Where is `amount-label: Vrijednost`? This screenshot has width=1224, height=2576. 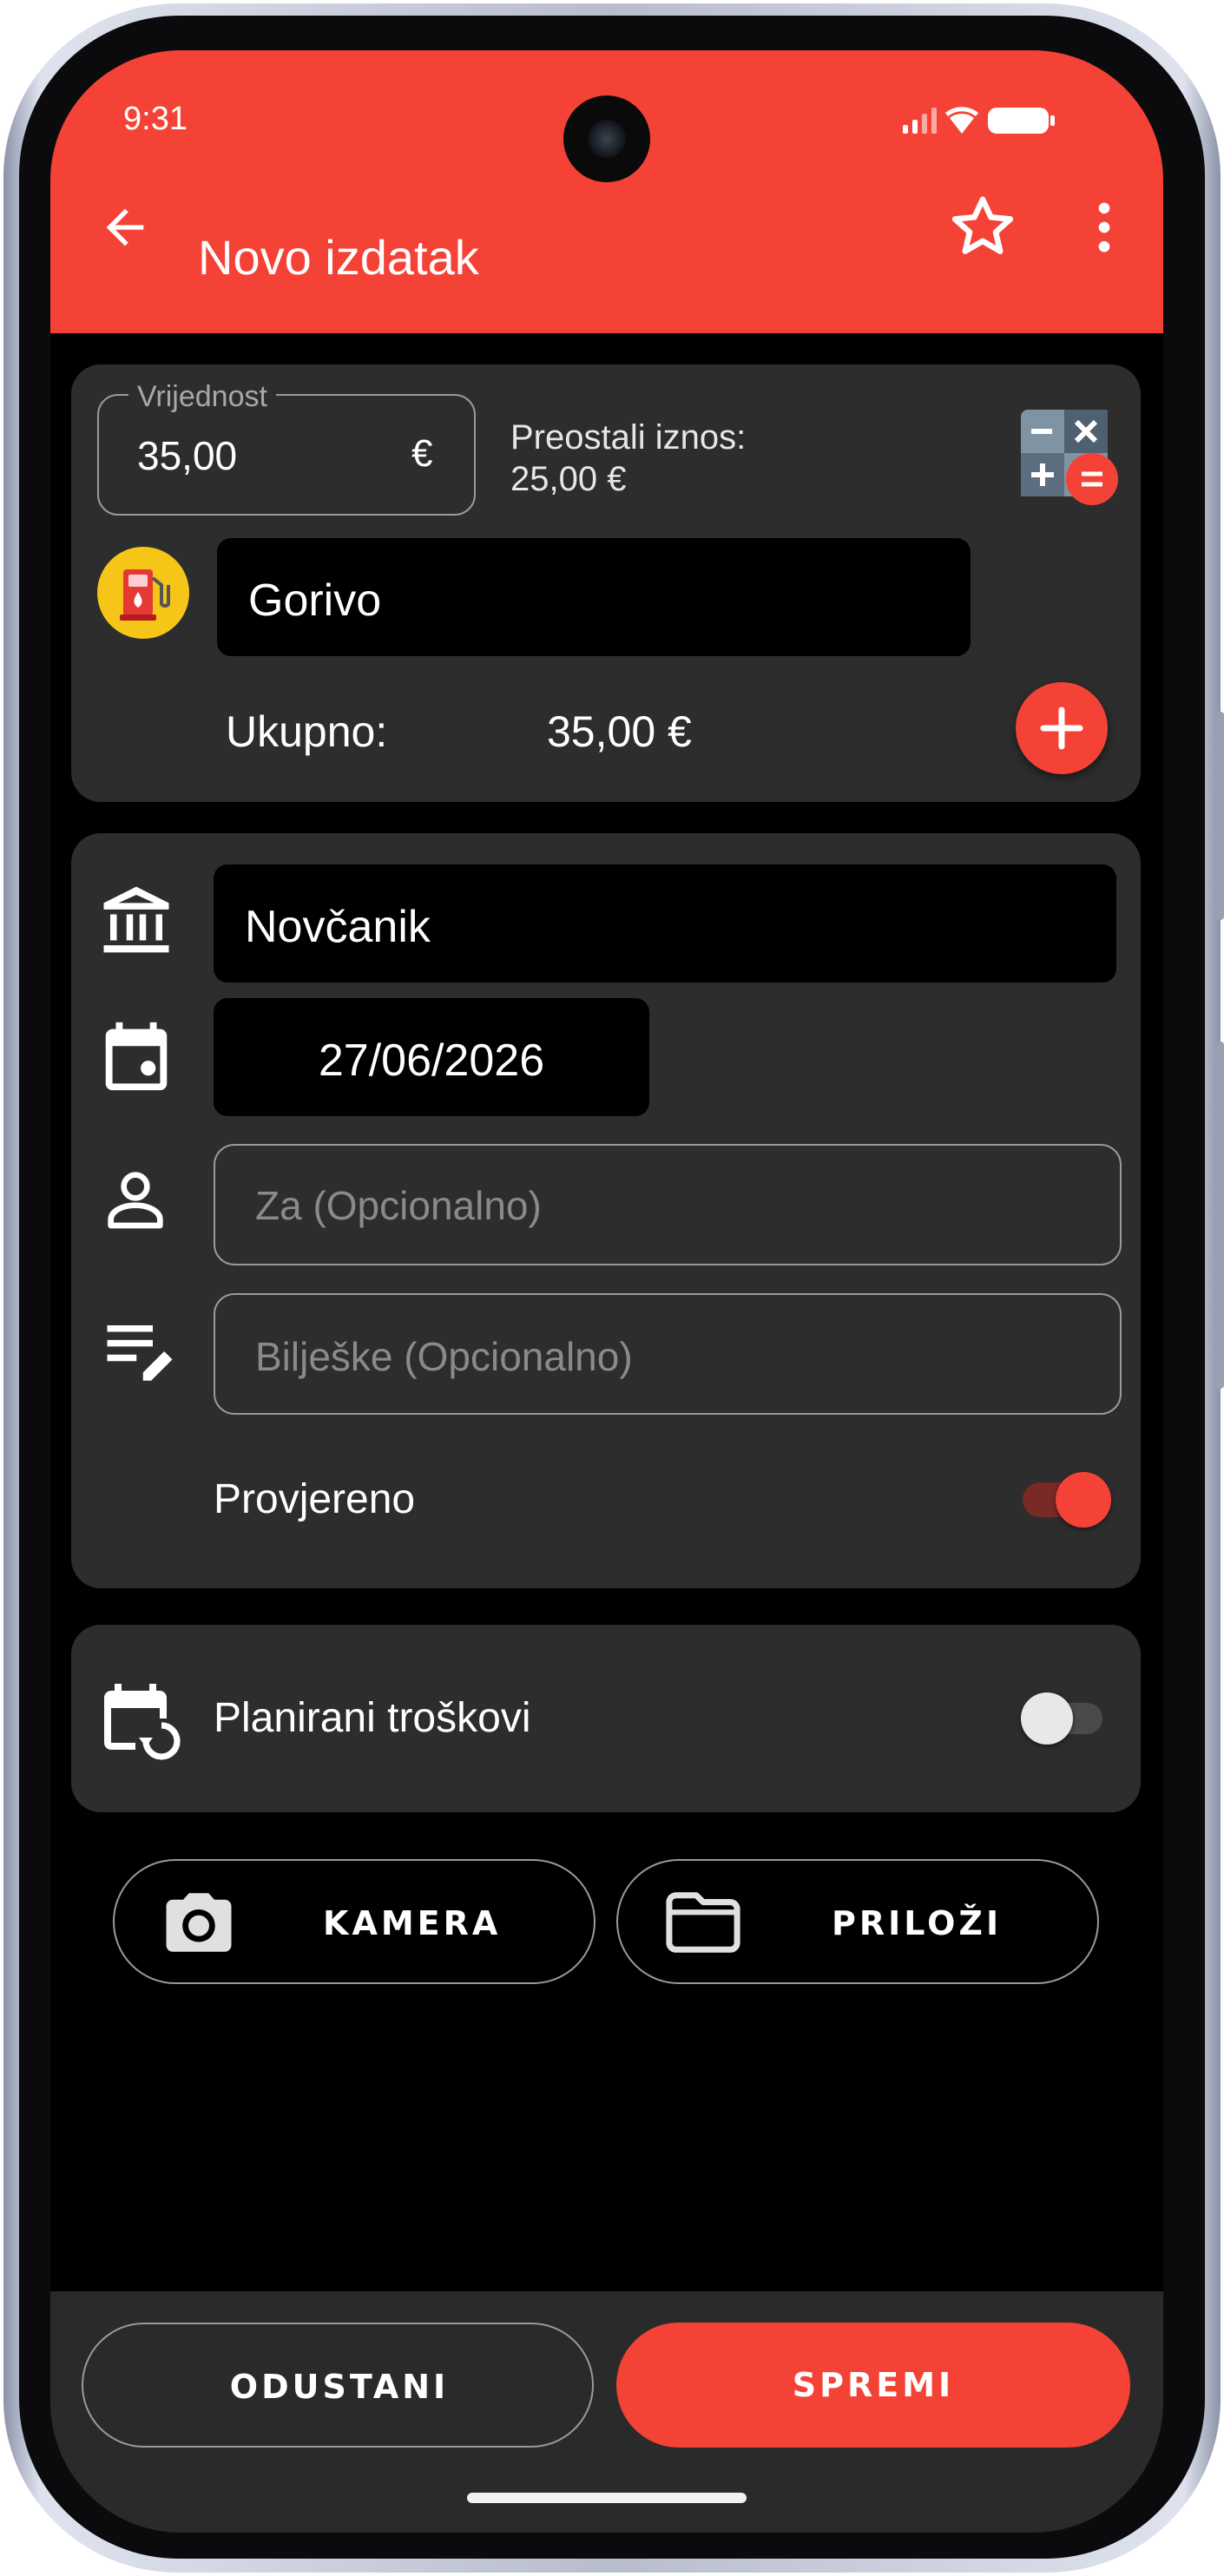 amount-label: Vrijednost is located at coordinates (202, 397).